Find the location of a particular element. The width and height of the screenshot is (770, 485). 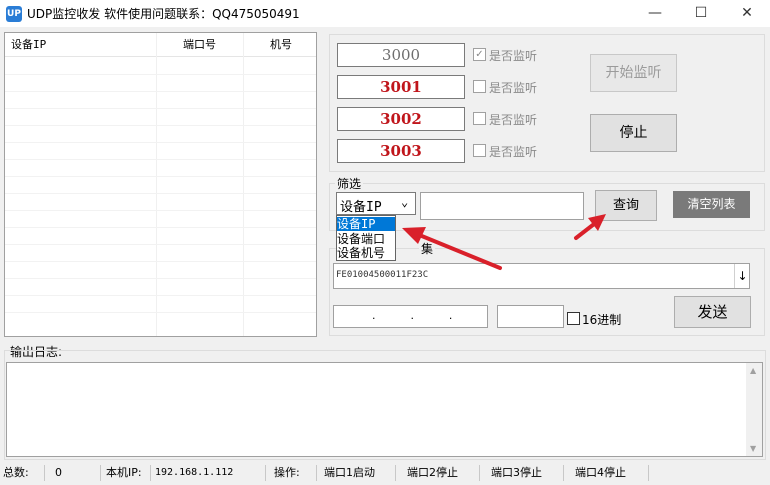

scroll-down-icon: ▼ is located at coordinates (753, 448).